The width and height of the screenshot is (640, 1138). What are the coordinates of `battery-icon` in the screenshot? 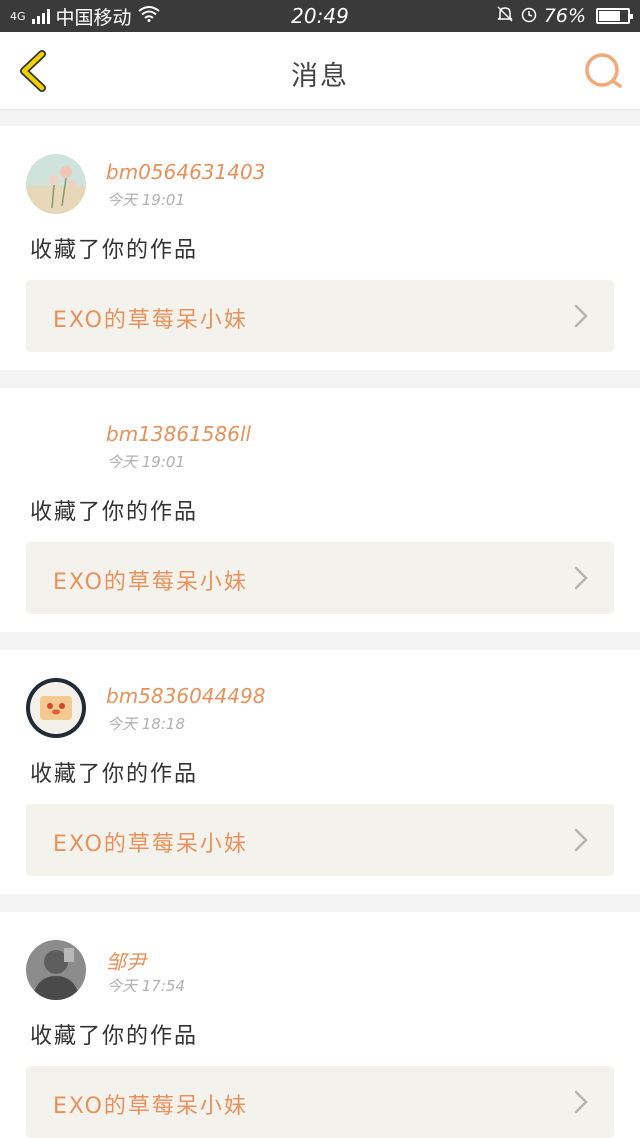 It's located at (614, 16).